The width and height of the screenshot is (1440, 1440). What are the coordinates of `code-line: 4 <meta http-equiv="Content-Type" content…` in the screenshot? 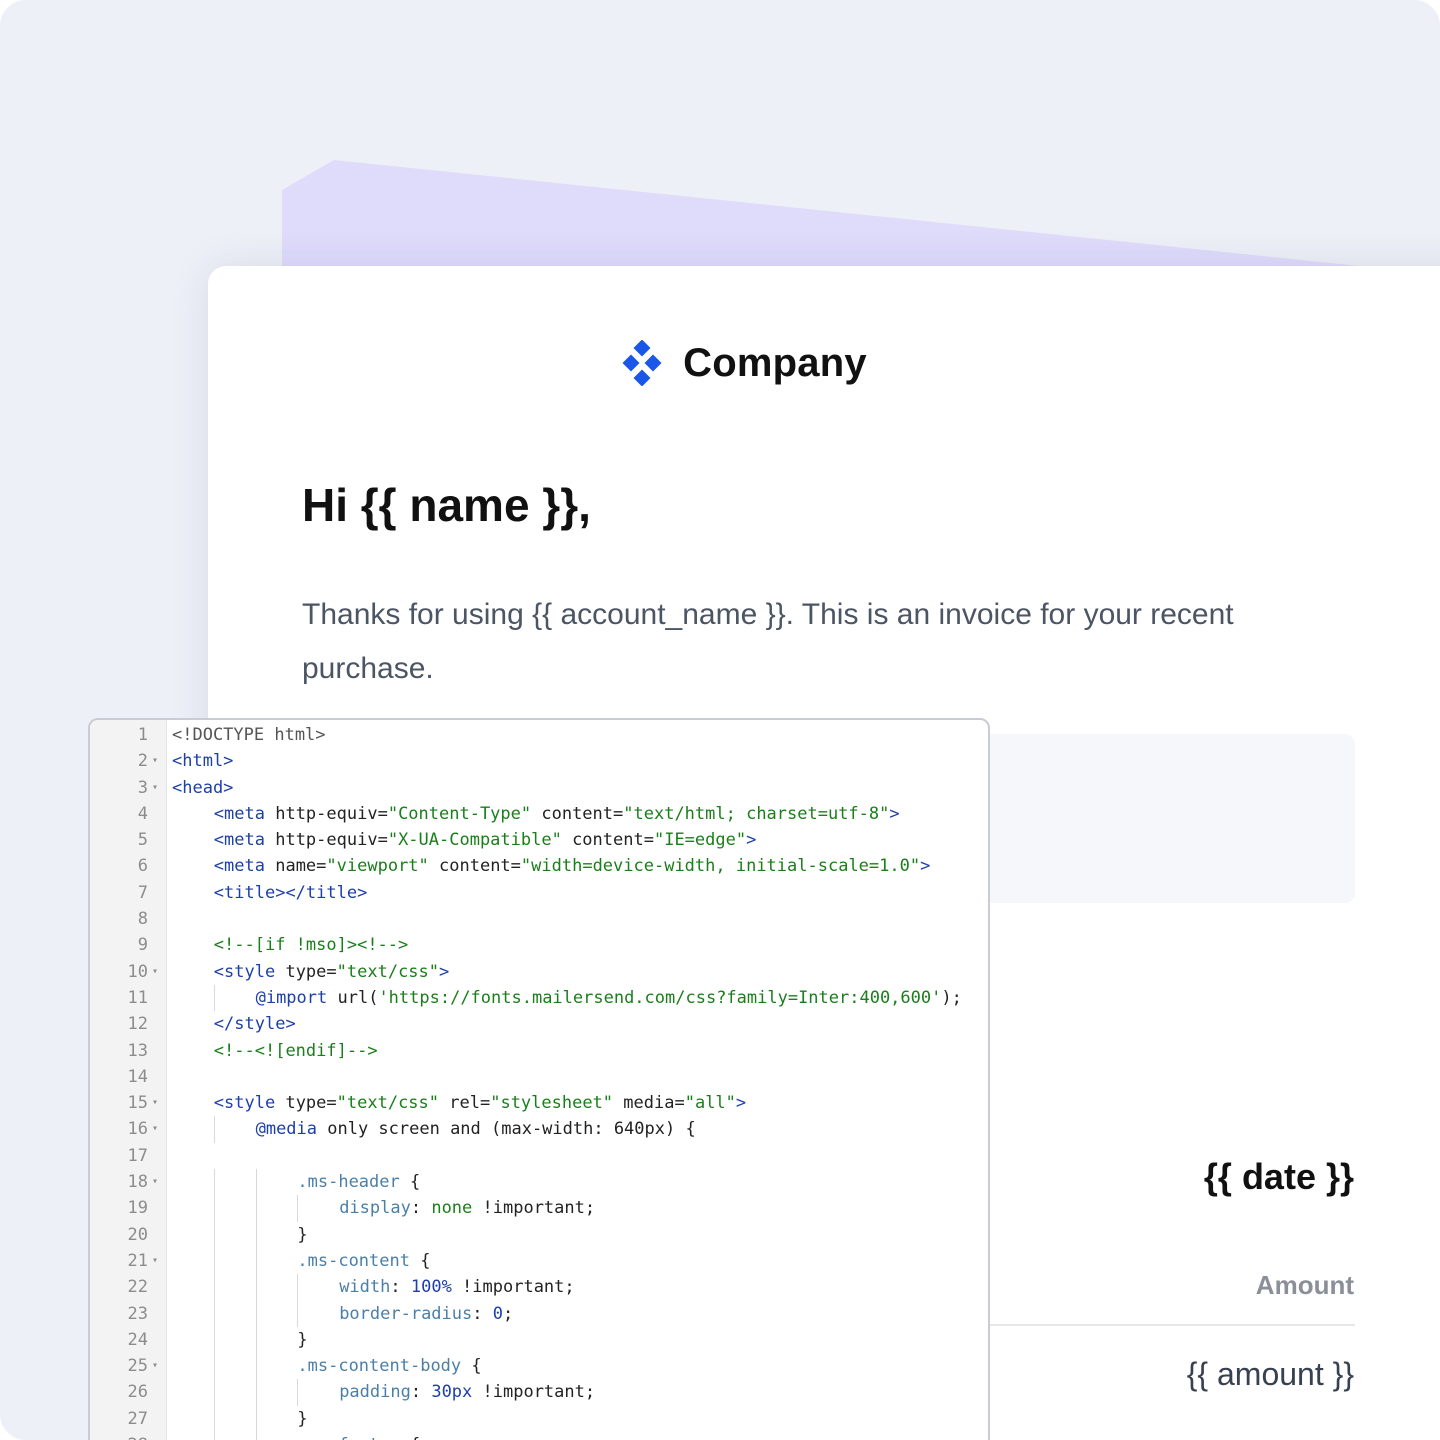 It's located at (539, 814).